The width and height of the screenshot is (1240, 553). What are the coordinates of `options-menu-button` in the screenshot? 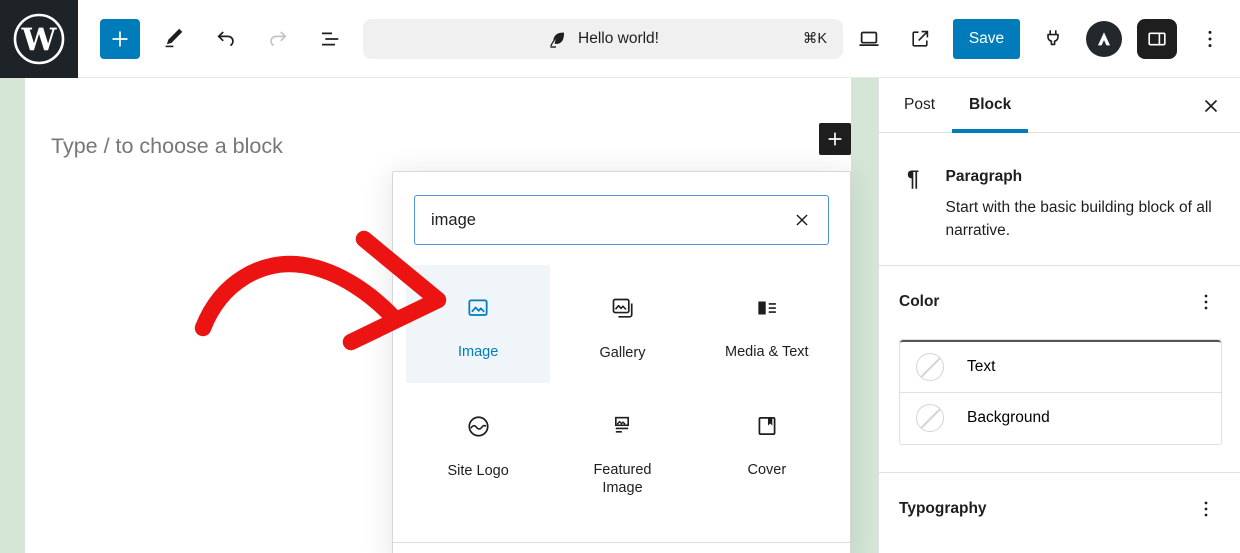 It's located at (1210, 39).